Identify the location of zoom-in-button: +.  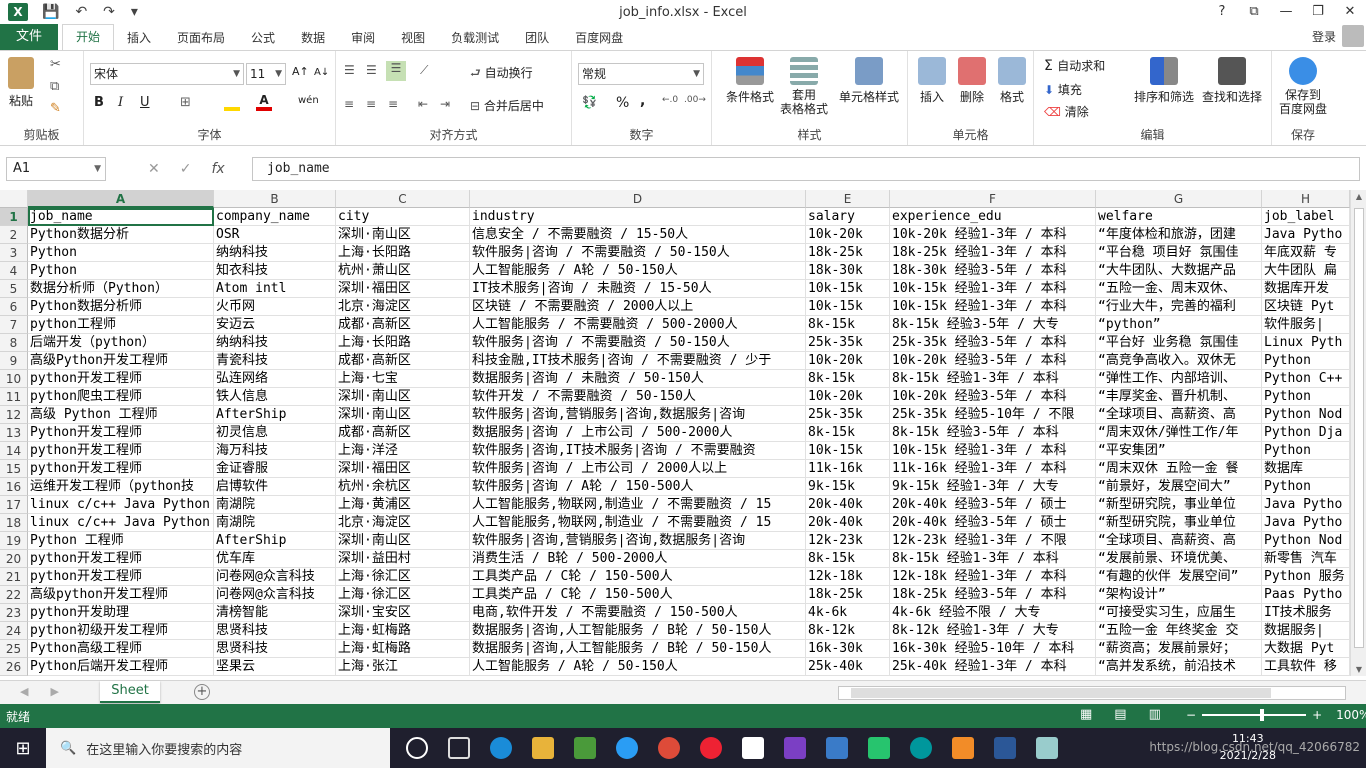
(1317, 715).